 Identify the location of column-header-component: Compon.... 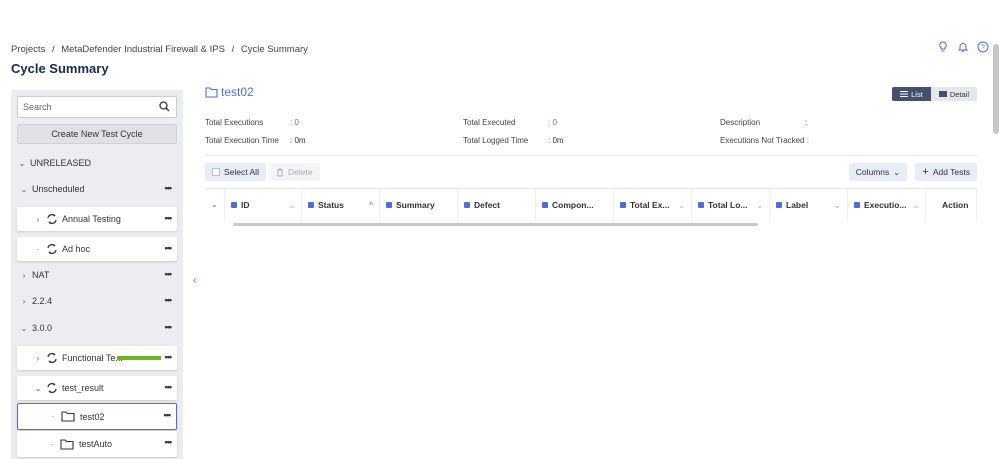
(575, 205).